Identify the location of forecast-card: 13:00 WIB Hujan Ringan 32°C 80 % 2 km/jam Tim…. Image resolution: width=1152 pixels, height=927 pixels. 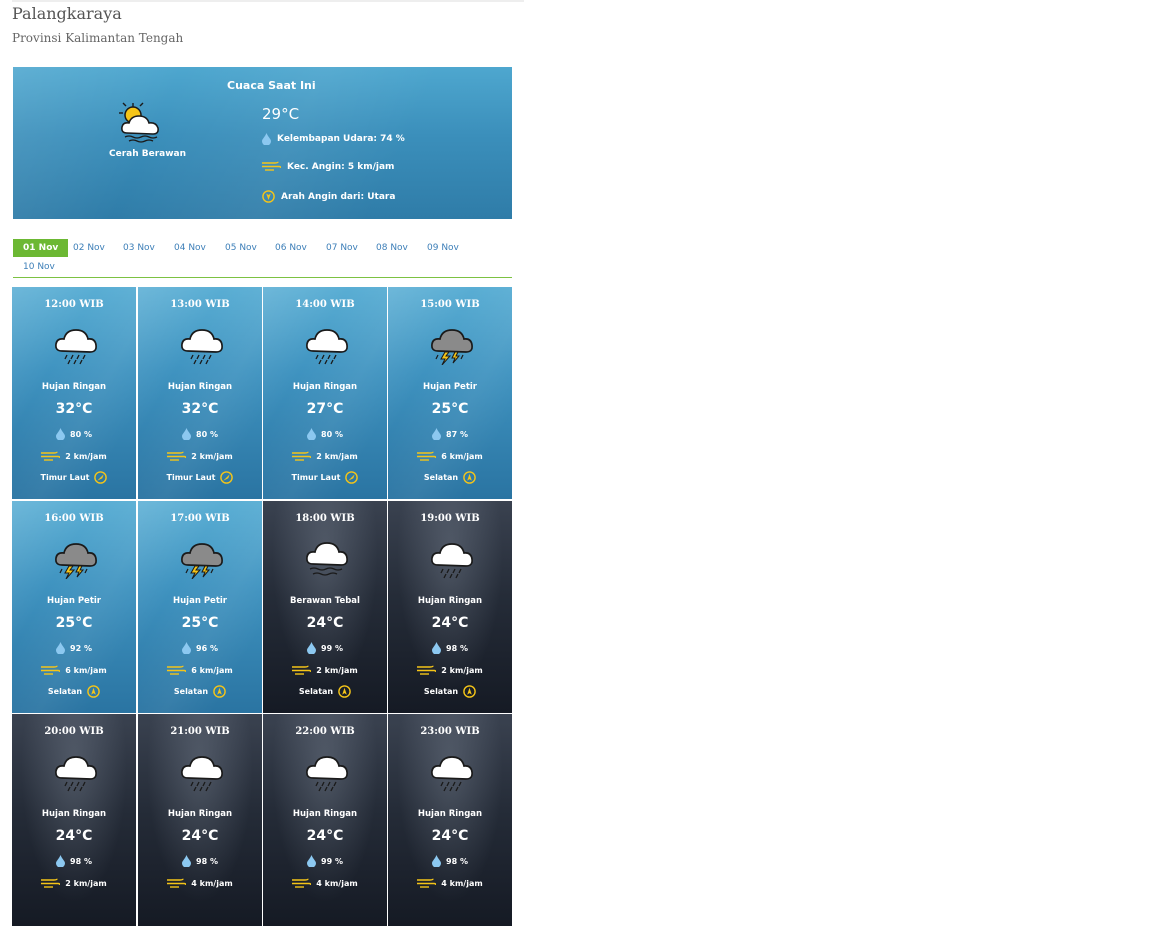
(200, 393).